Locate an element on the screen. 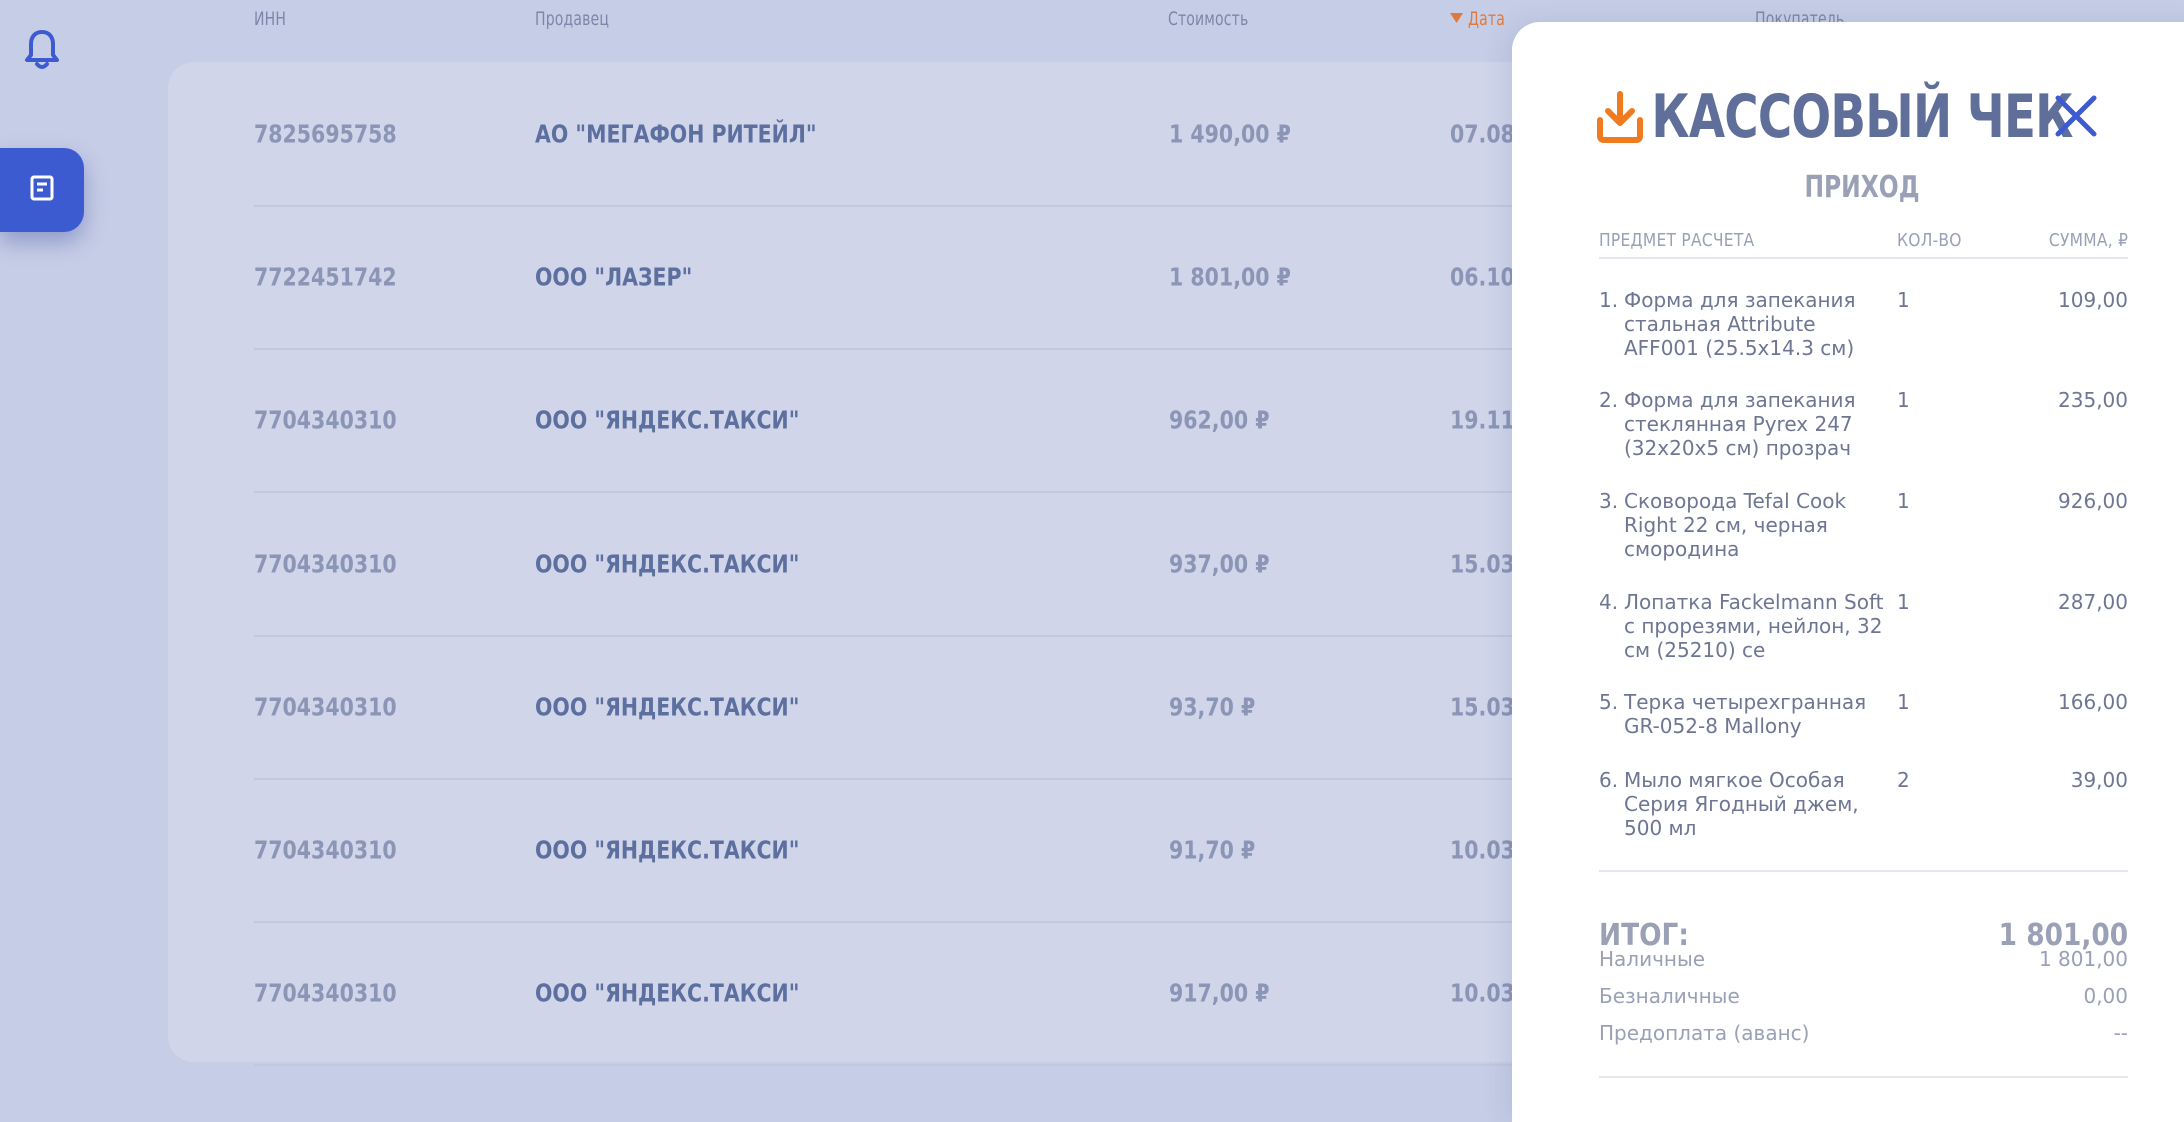  cell-cost: 1 801,00 ₽ is located at coordinates (1230, 276).